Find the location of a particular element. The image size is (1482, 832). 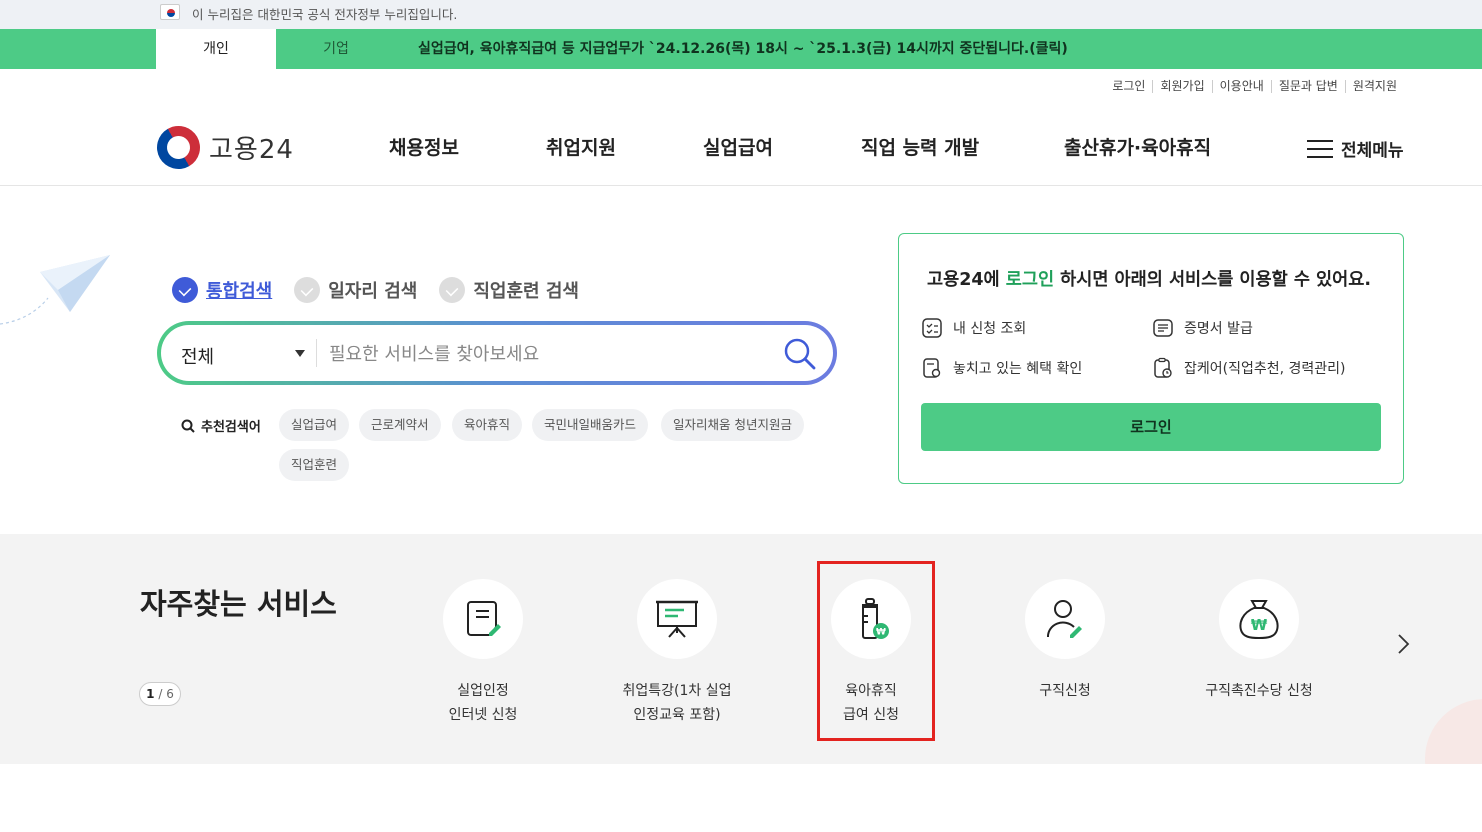

keyword-chip: 근로계약서 is located at coordinates (400, 425).